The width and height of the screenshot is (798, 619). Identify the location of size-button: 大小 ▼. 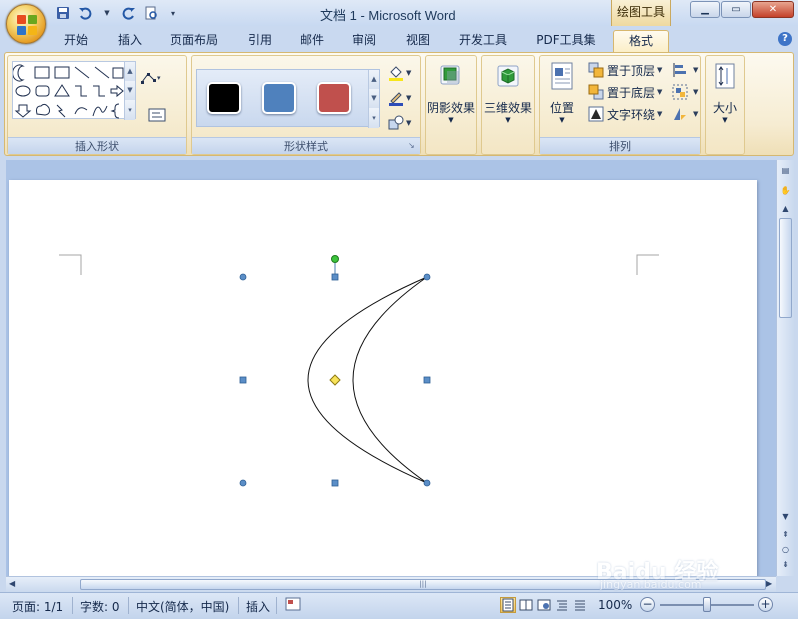
(725, 92).